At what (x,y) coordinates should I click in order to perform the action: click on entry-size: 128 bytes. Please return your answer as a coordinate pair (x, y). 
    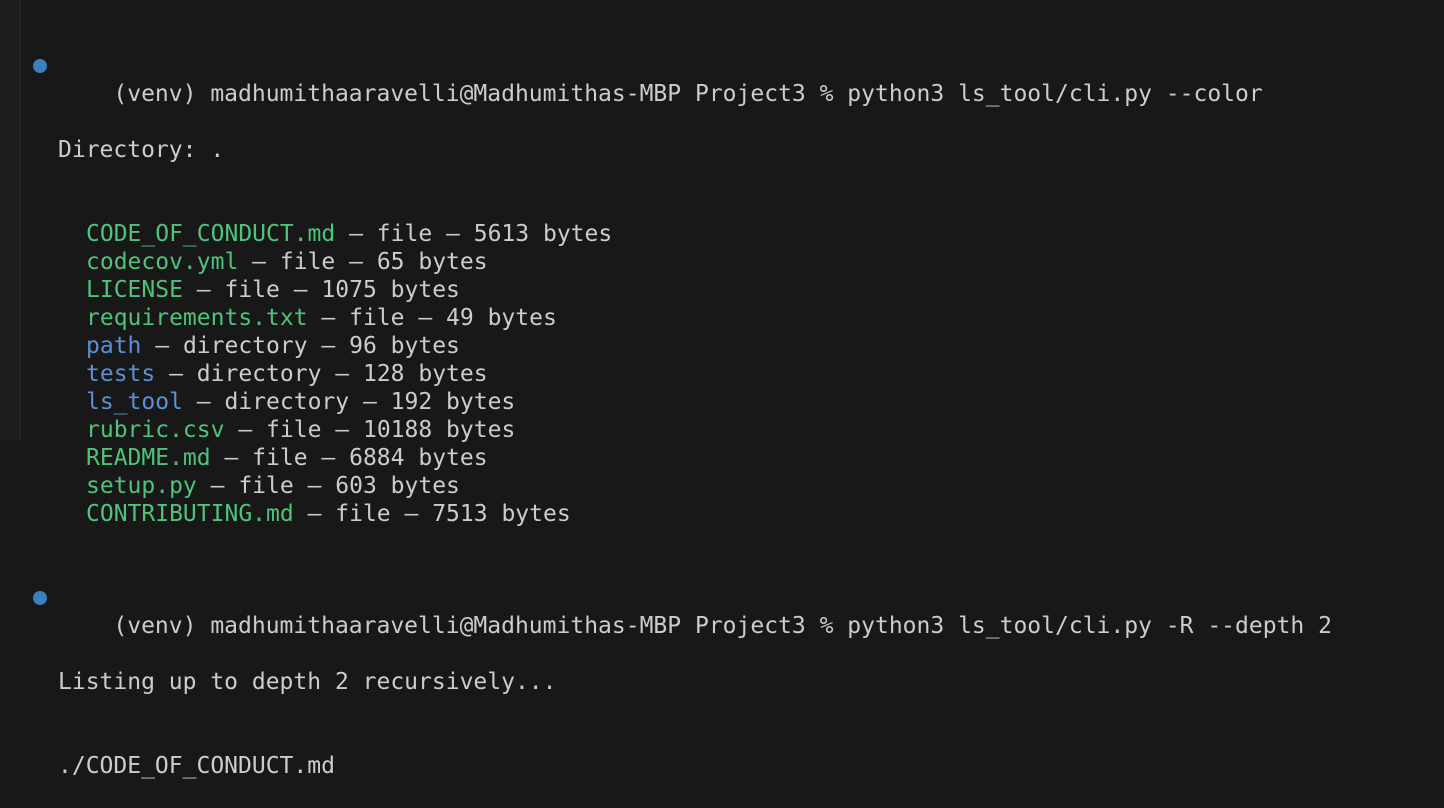
    Looking at the image, I should click on (425, 374).